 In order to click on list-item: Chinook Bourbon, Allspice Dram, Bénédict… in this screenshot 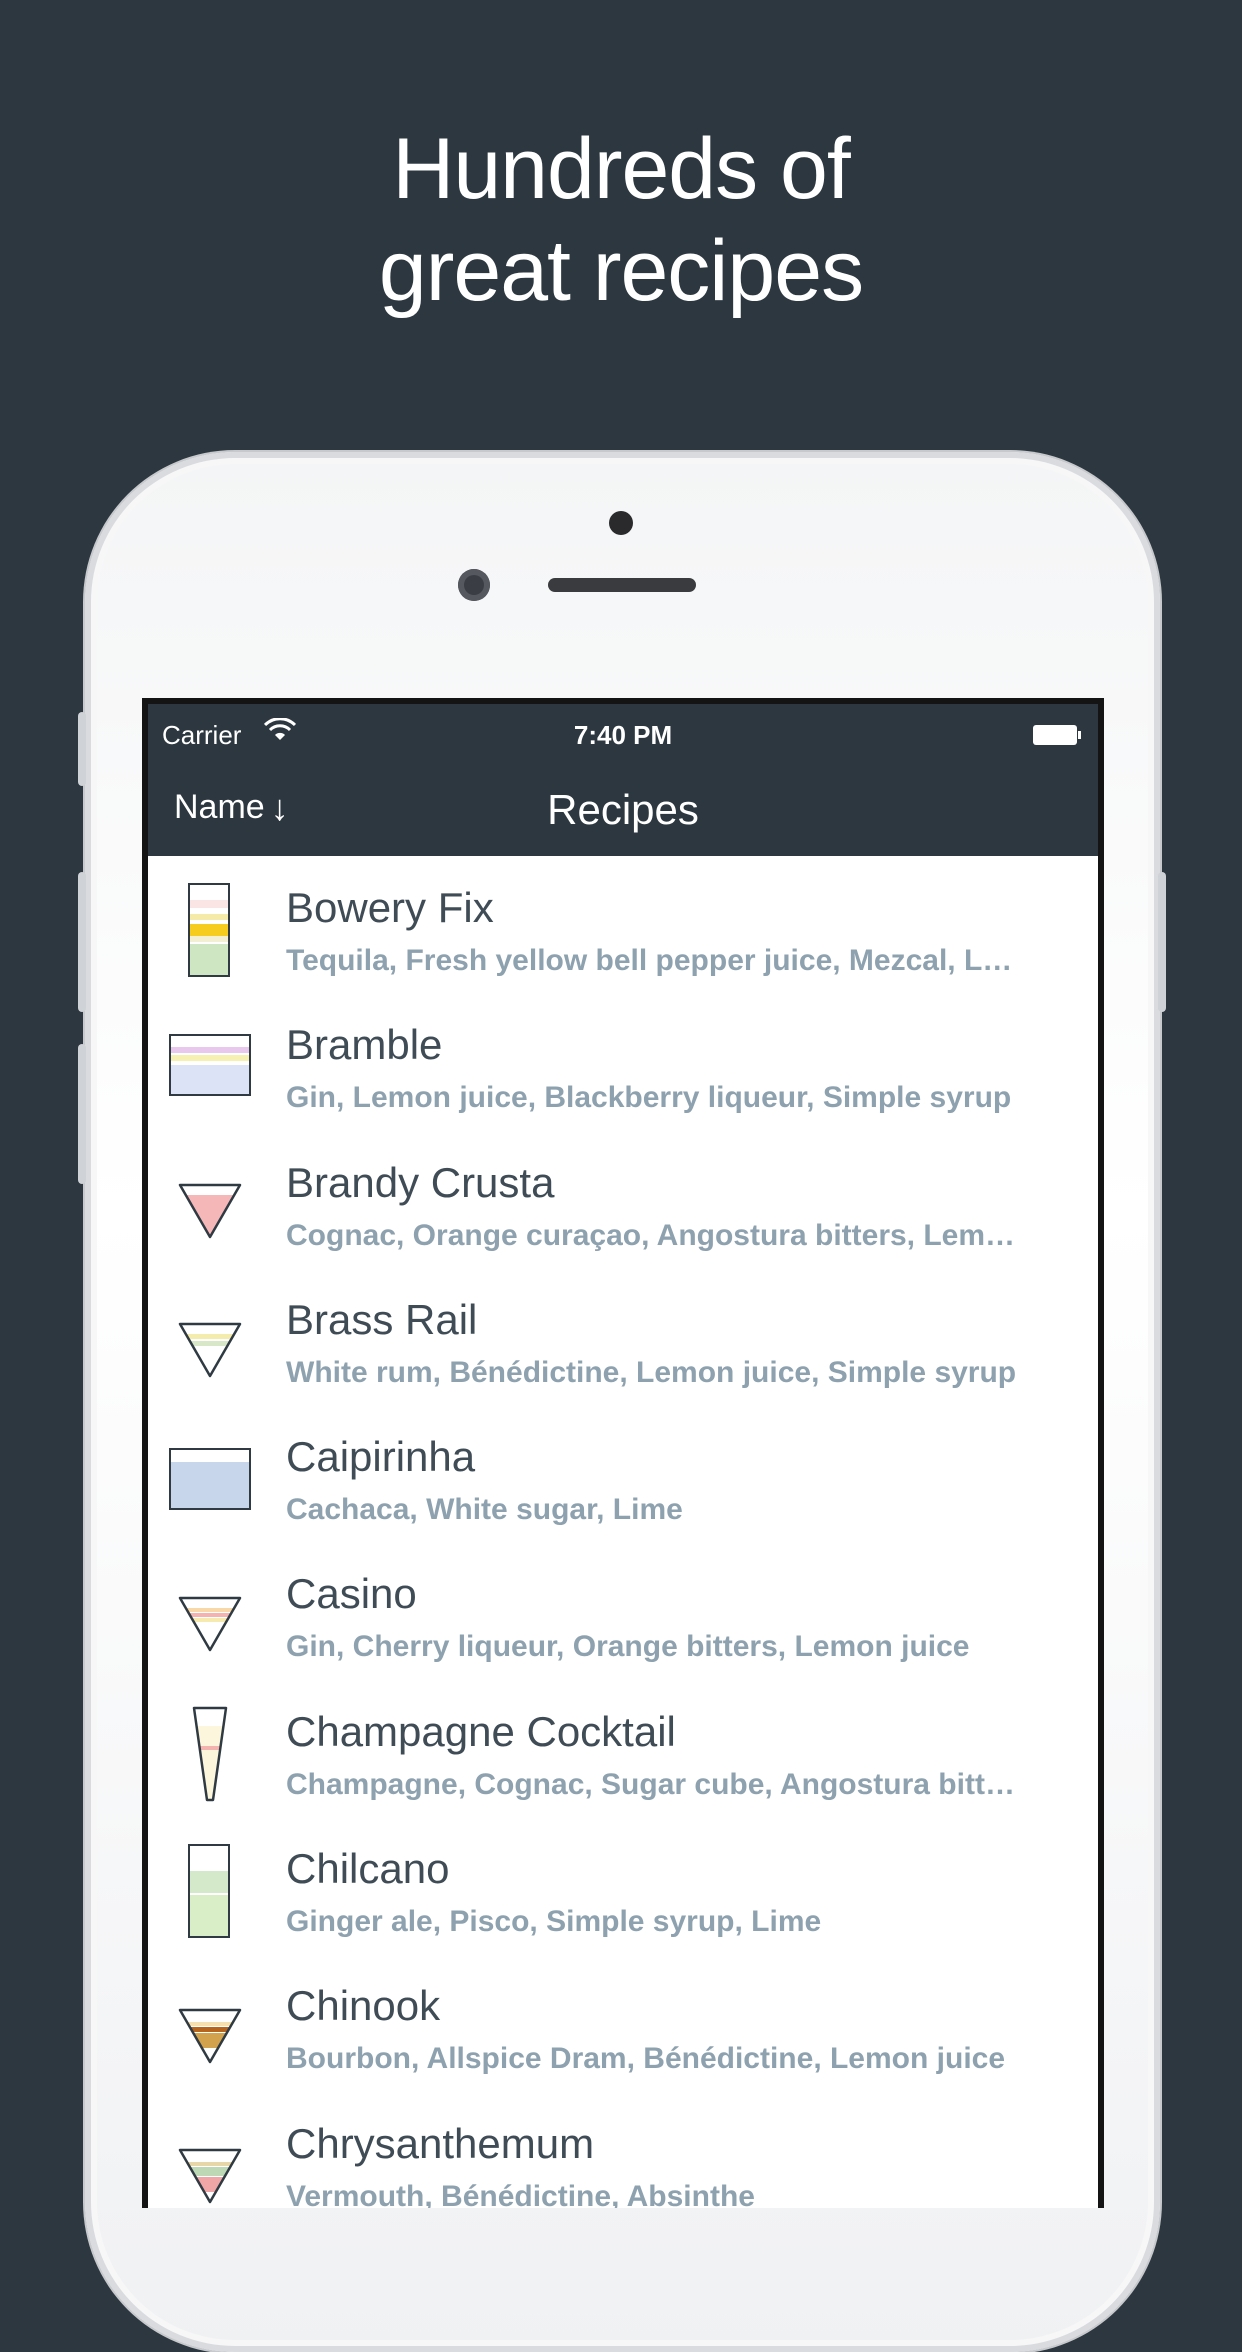, I will do `click(623, 2022)`.